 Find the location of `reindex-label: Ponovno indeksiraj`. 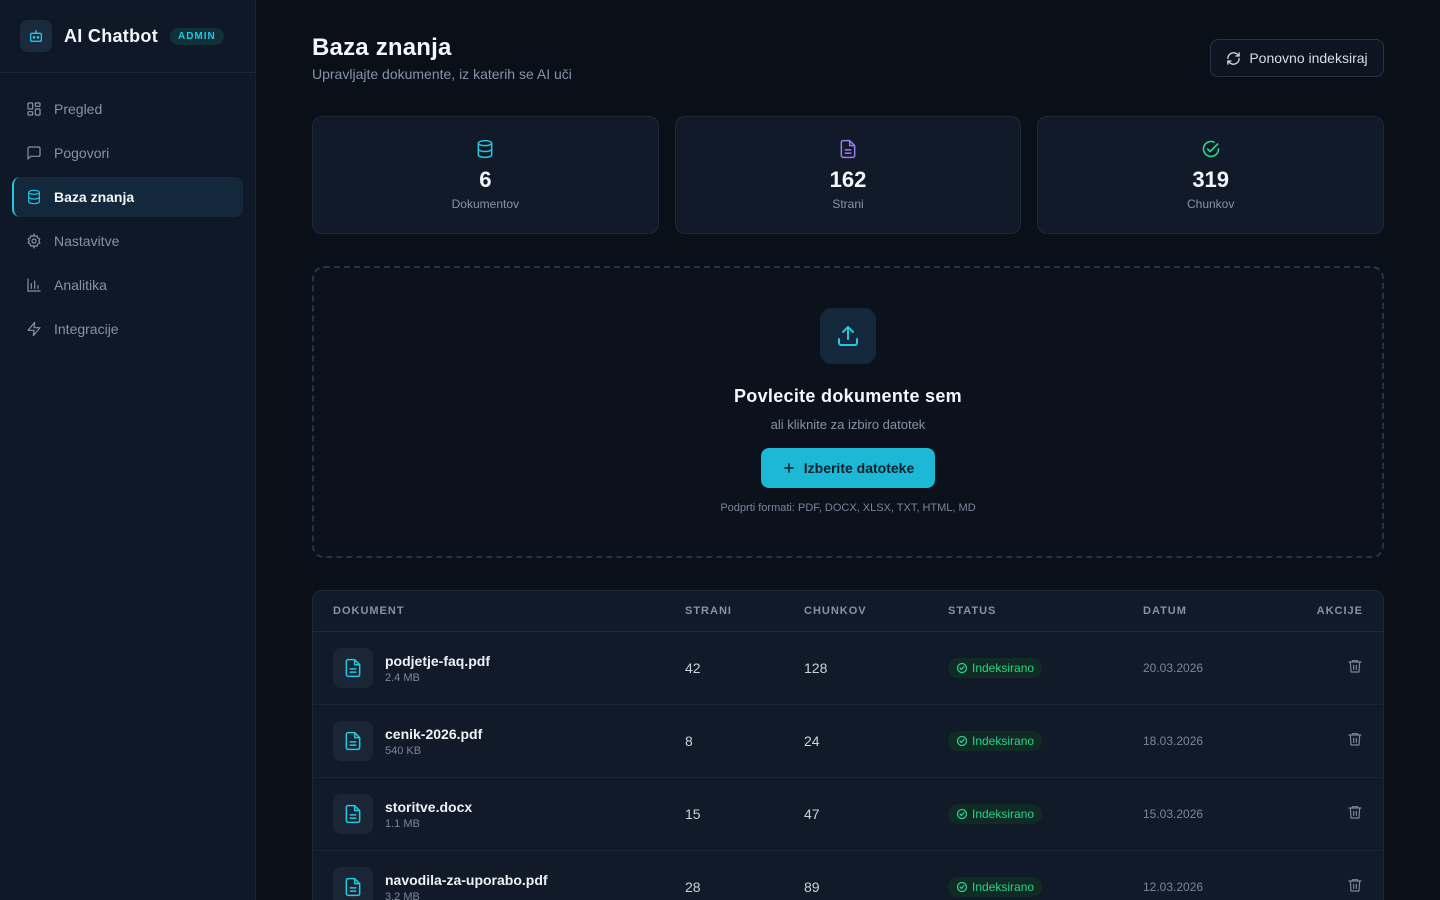

reindex-label: Ponovno indeksiraj is located at coordinates (1308, 58).